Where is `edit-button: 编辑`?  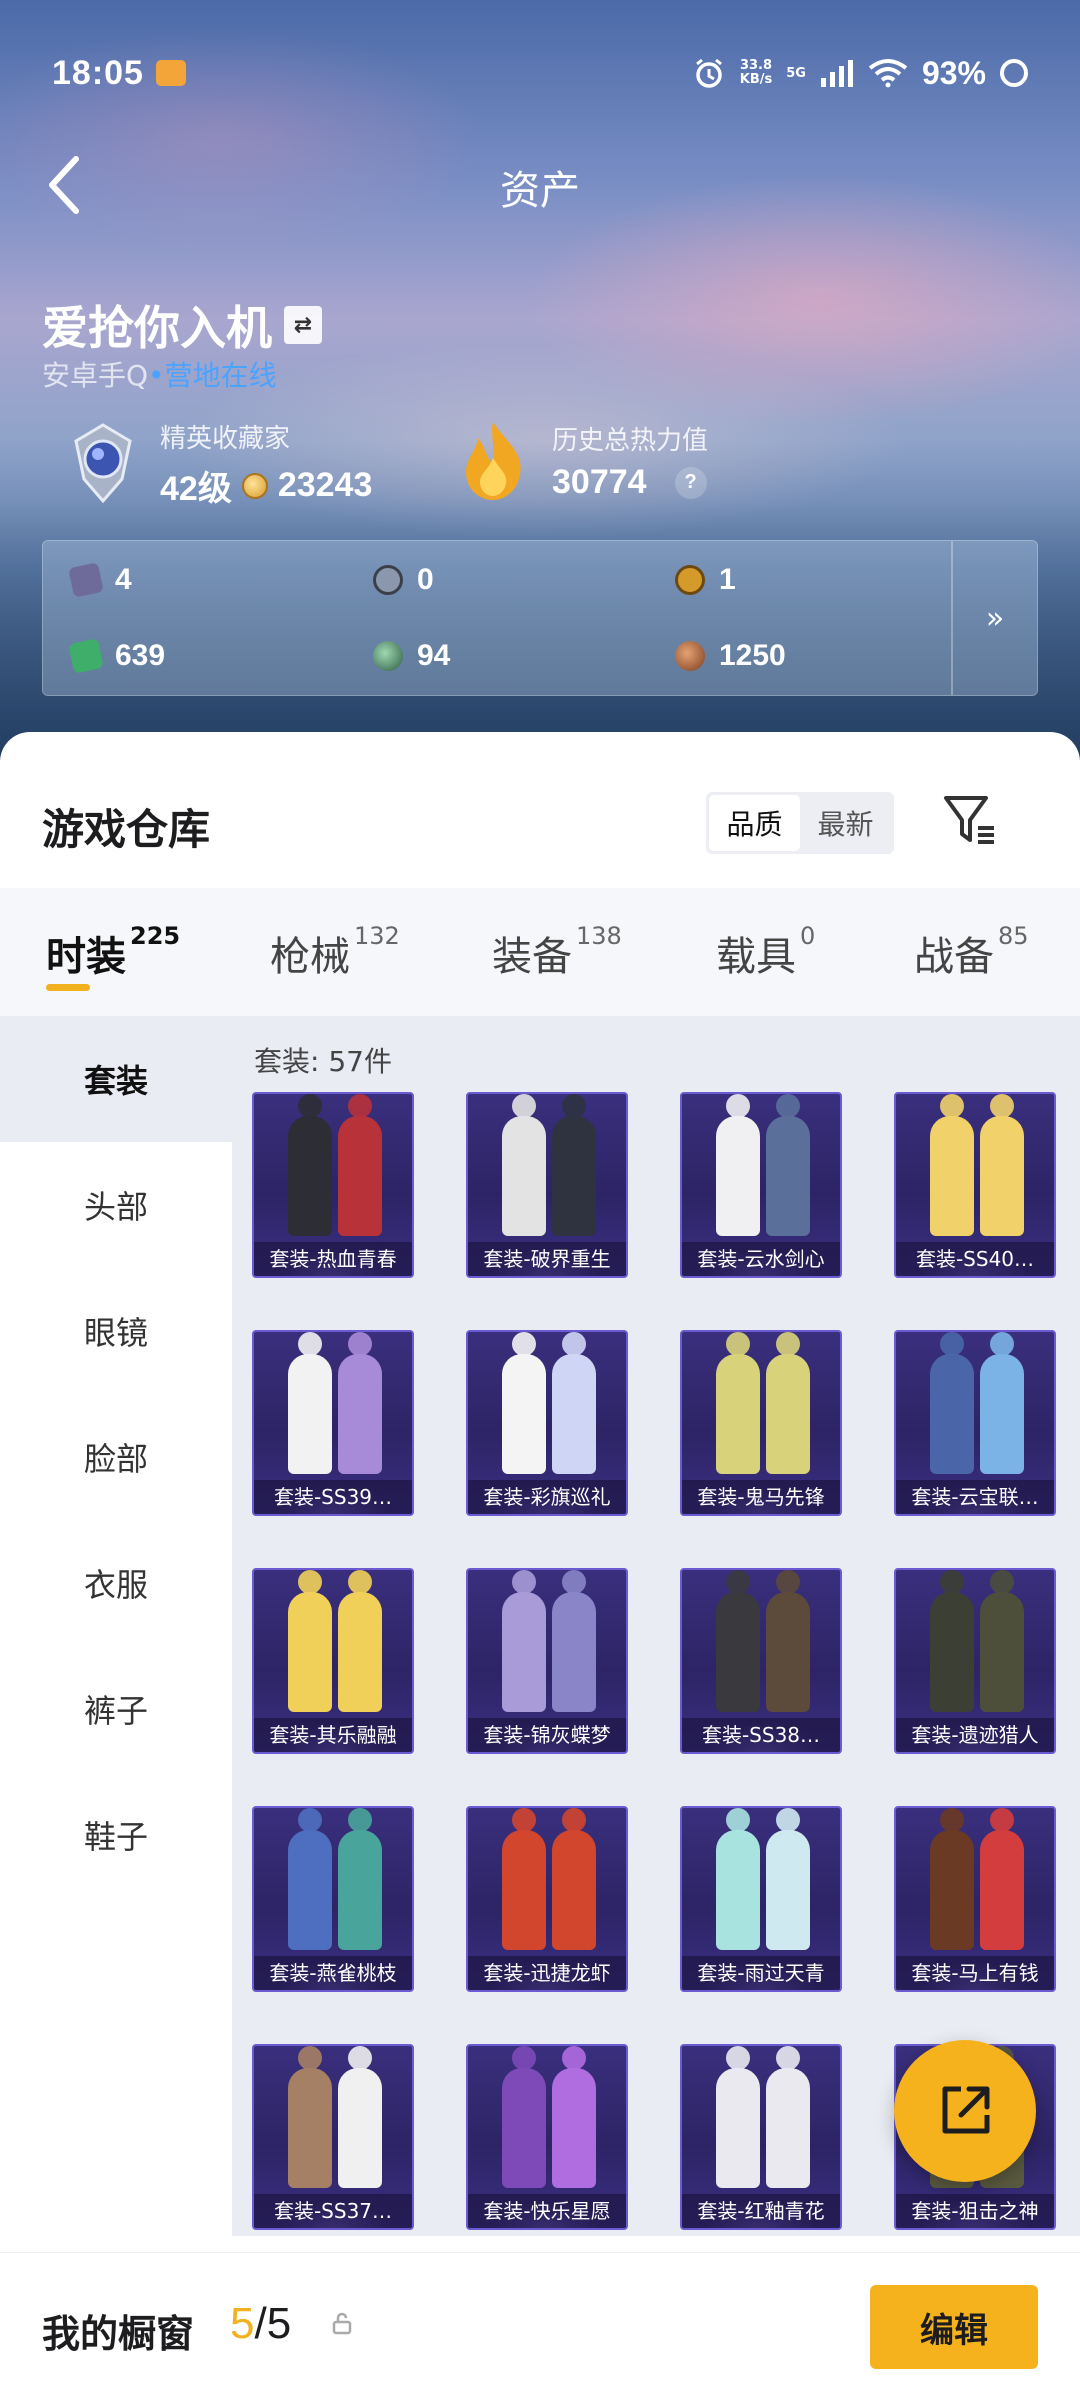
edit-button: 编辑 is located at coordinates (954, 2327).